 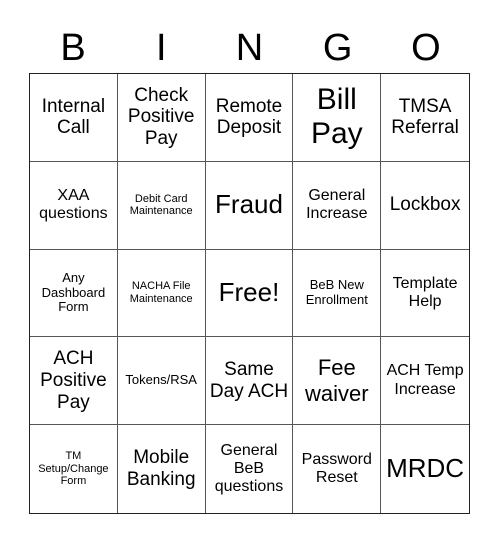 What do you see at coordinates (161, 48) in the screenshot?
I see `header-letter-i: I` at bounding box center [161, 48].